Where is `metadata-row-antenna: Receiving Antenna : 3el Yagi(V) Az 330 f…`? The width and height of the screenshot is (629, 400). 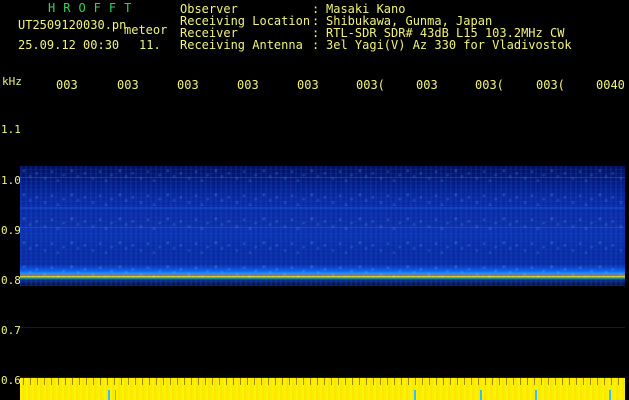 metadata-row-antenna: Receiving Antenna : 3el Yagi(V) Az 330 f… is located at coordinates (376, 45).